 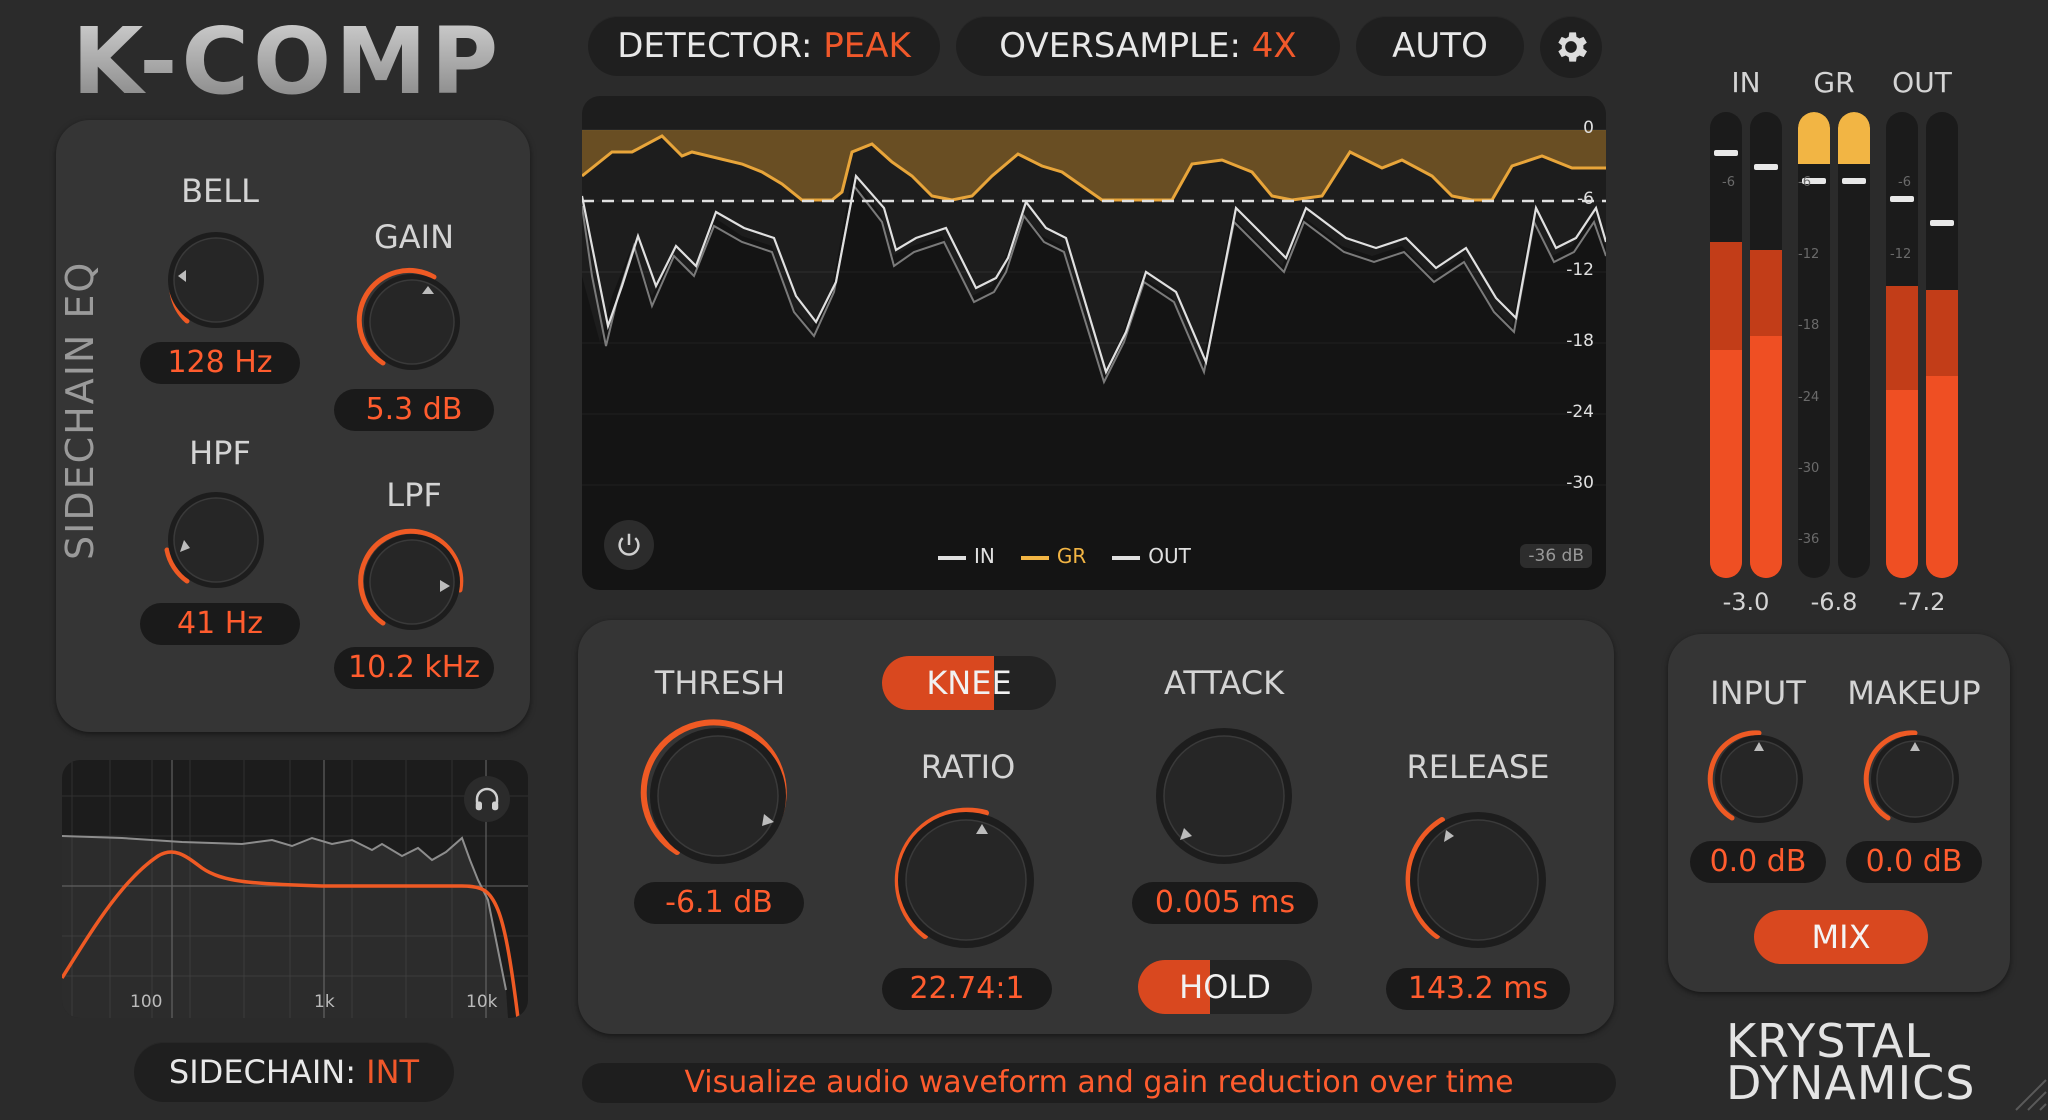 What do you see at coordinates (216, 540) in the screenshot?
I see `hpf-knob` at bounding box center [216, 540].